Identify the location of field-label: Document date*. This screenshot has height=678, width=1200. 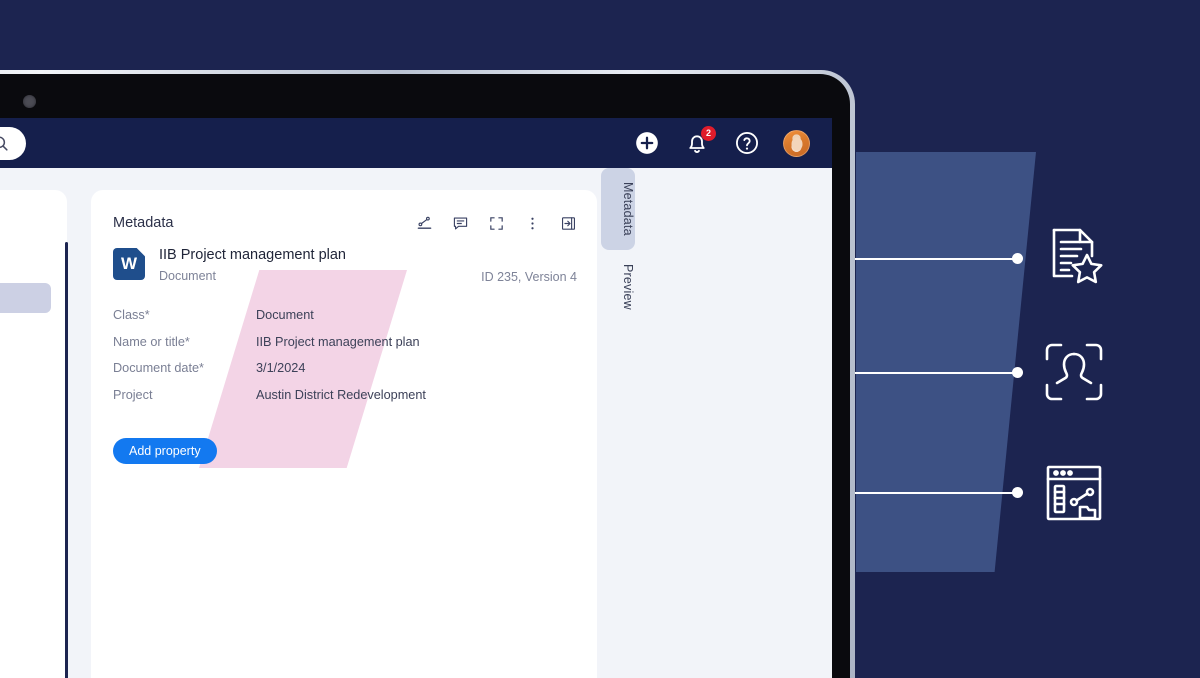
(158, 368).